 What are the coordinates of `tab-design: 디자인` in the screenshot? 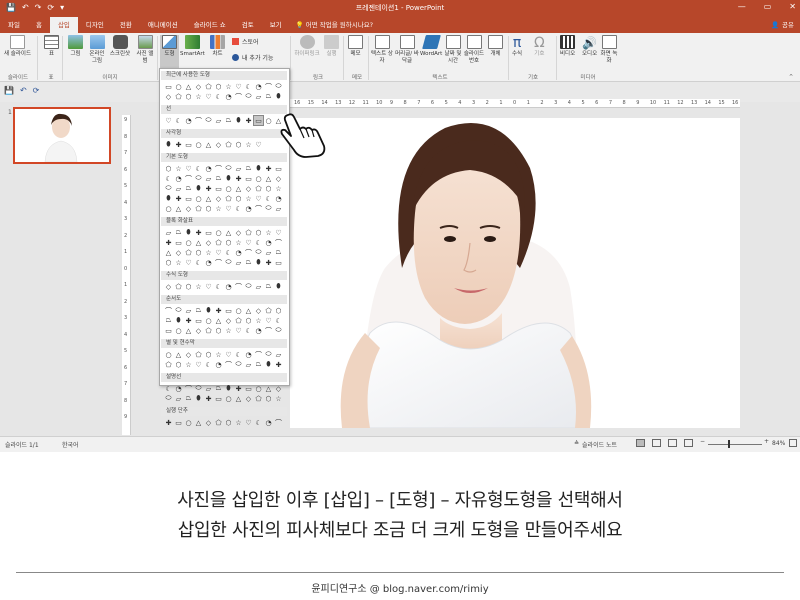 It's located at (95, 25).